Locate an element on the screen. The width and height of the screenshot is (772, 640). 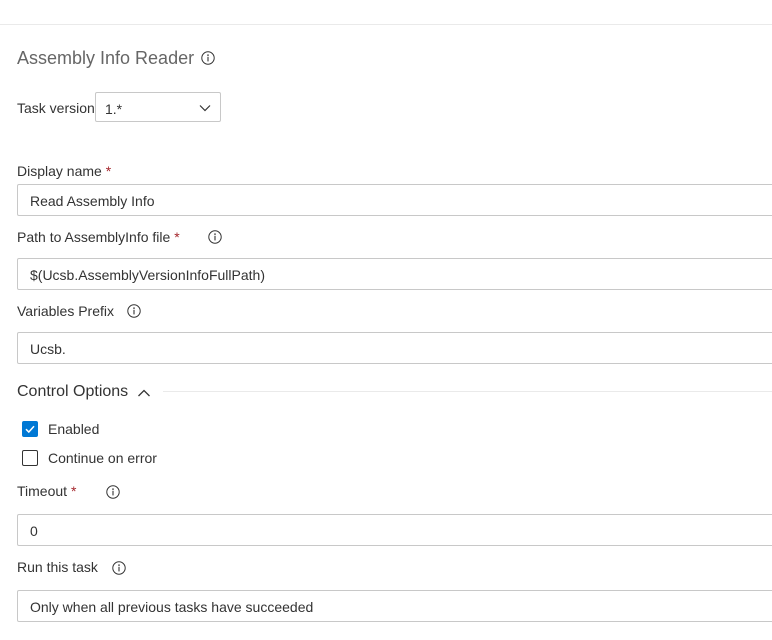
timeout-label: Timeout * is located at coordinates (46, 491).